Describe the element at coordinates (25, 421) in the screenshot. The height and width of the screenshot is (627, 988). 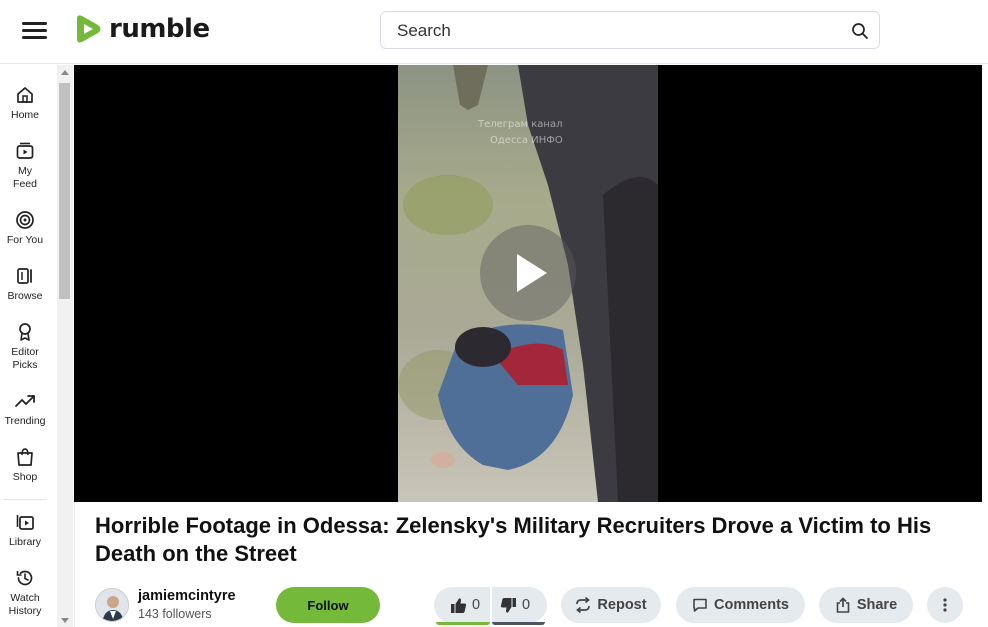
I see `sidebar-item-label: Trending` at that location.